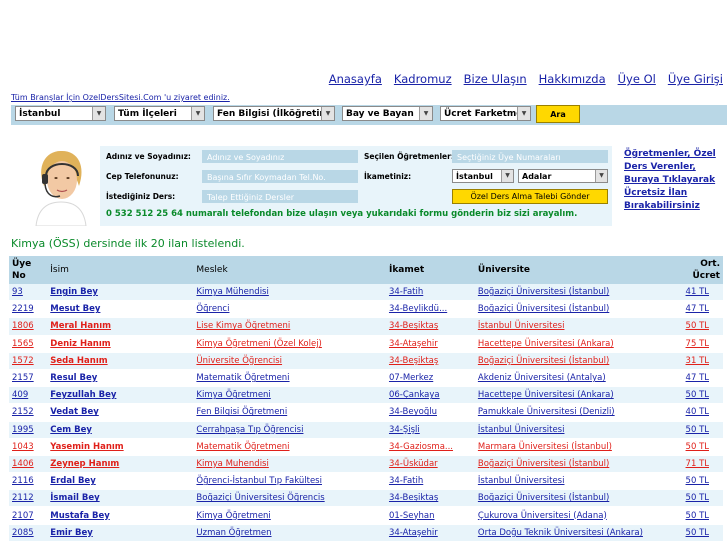 Image resolution: width=727 pixels, height=545 pixels. What do you see at coordinates (20, 395) in the screenshot?
I see `member-no-link: 409` at bounding box center [20, 395].